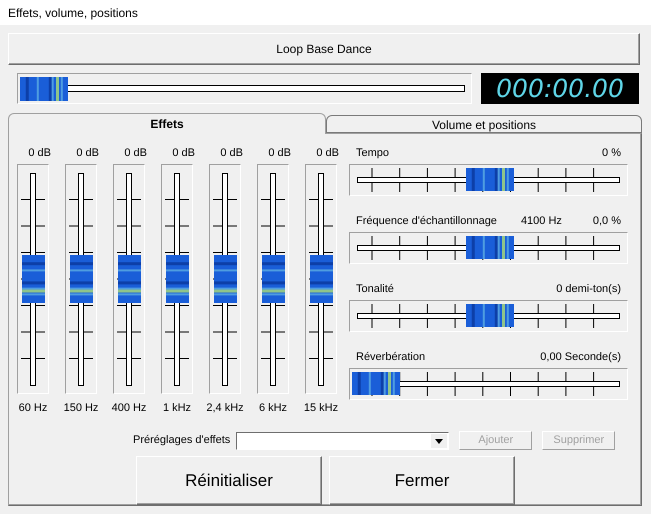  Describe the element at coordinates (177, 408) in the screenshot. I see `band-label: 1 kHz` at that location.